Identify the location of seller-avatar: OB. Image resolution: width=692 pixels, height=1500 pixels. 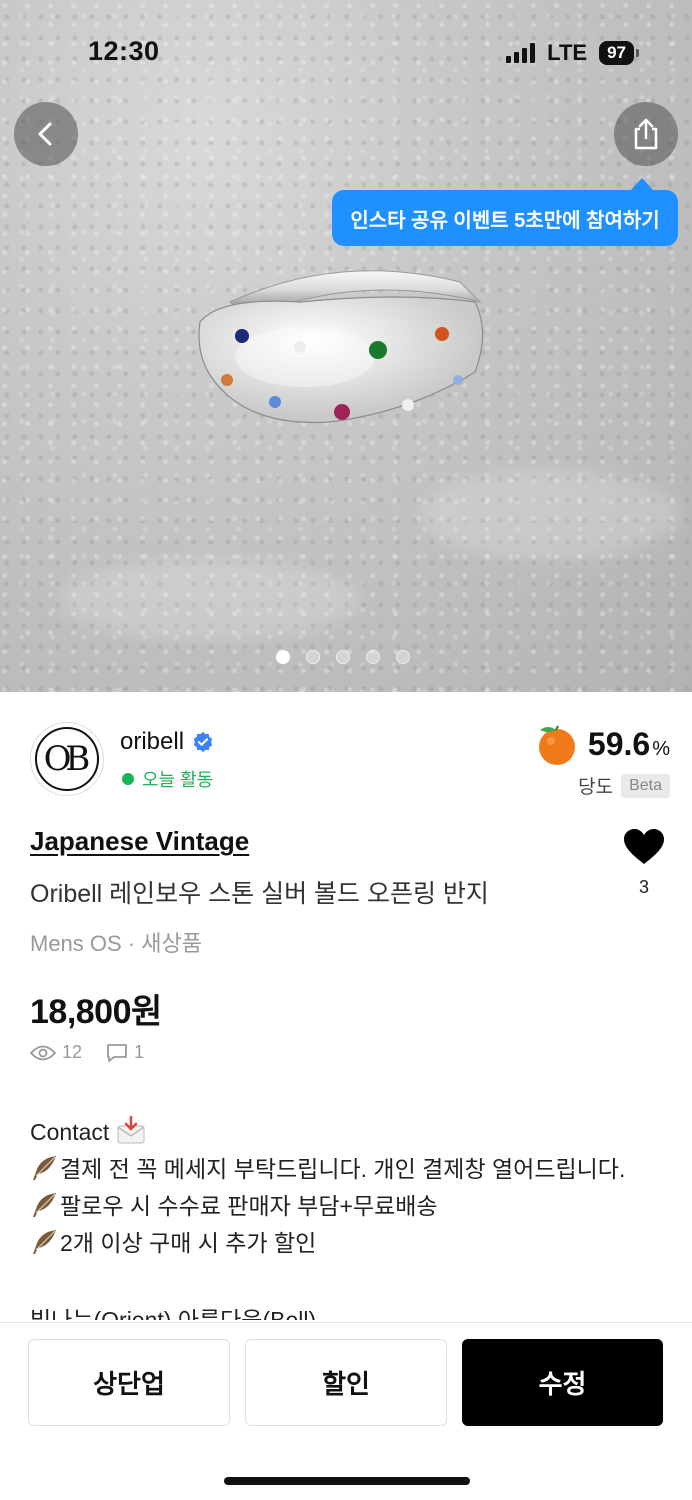
(67, 759).